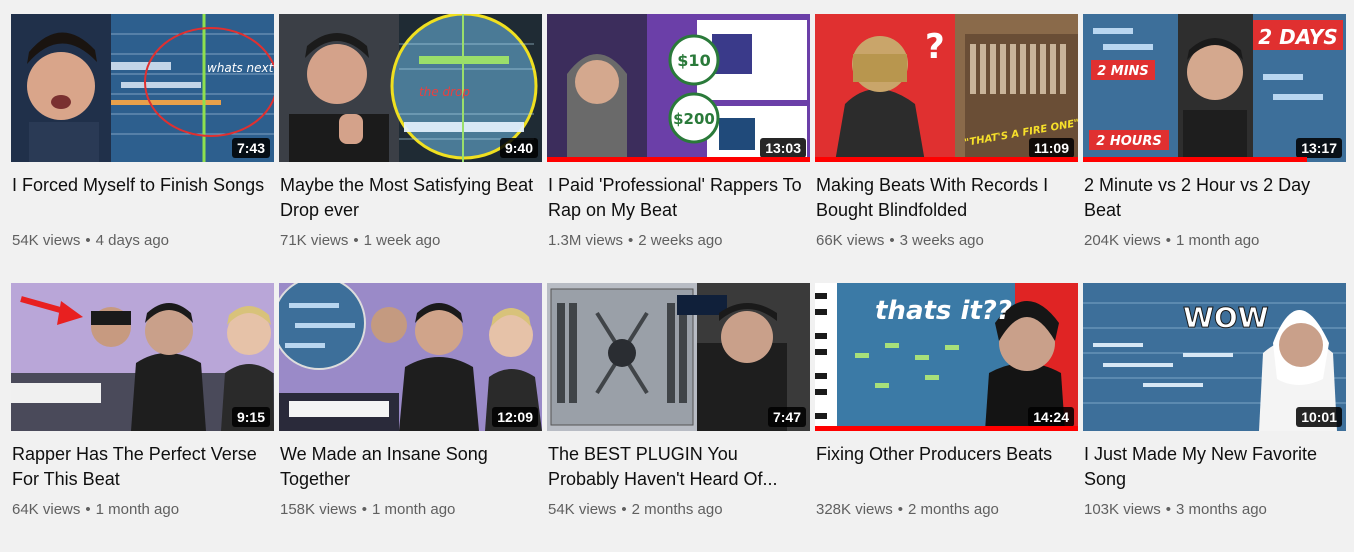 Image resolution: width=1354 pixels, height=552 pixels. I want to click on thumbnail-caption: thats it??, so click(943, 311).